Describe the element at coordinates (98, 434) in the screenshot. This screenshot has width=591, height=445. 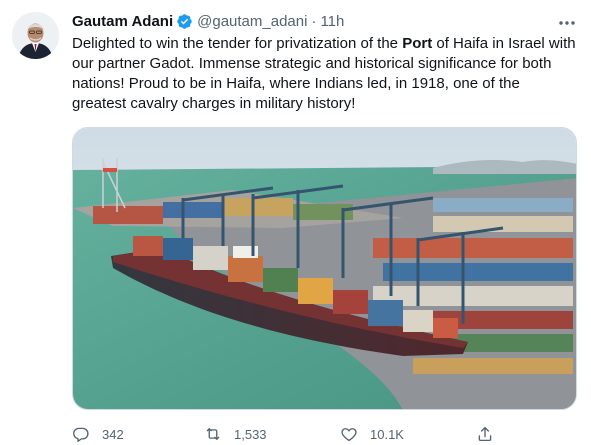
I see `reply-button: 342` at that location.